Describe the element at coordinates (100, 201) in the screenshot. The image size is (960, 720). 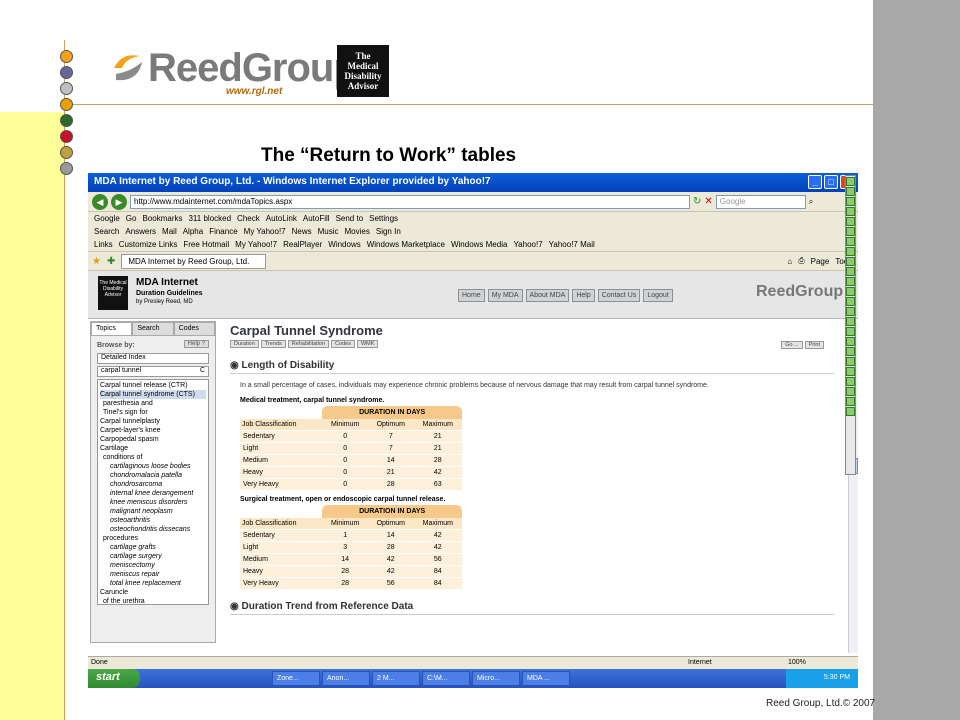
I see `back-button: ◀` at that location.